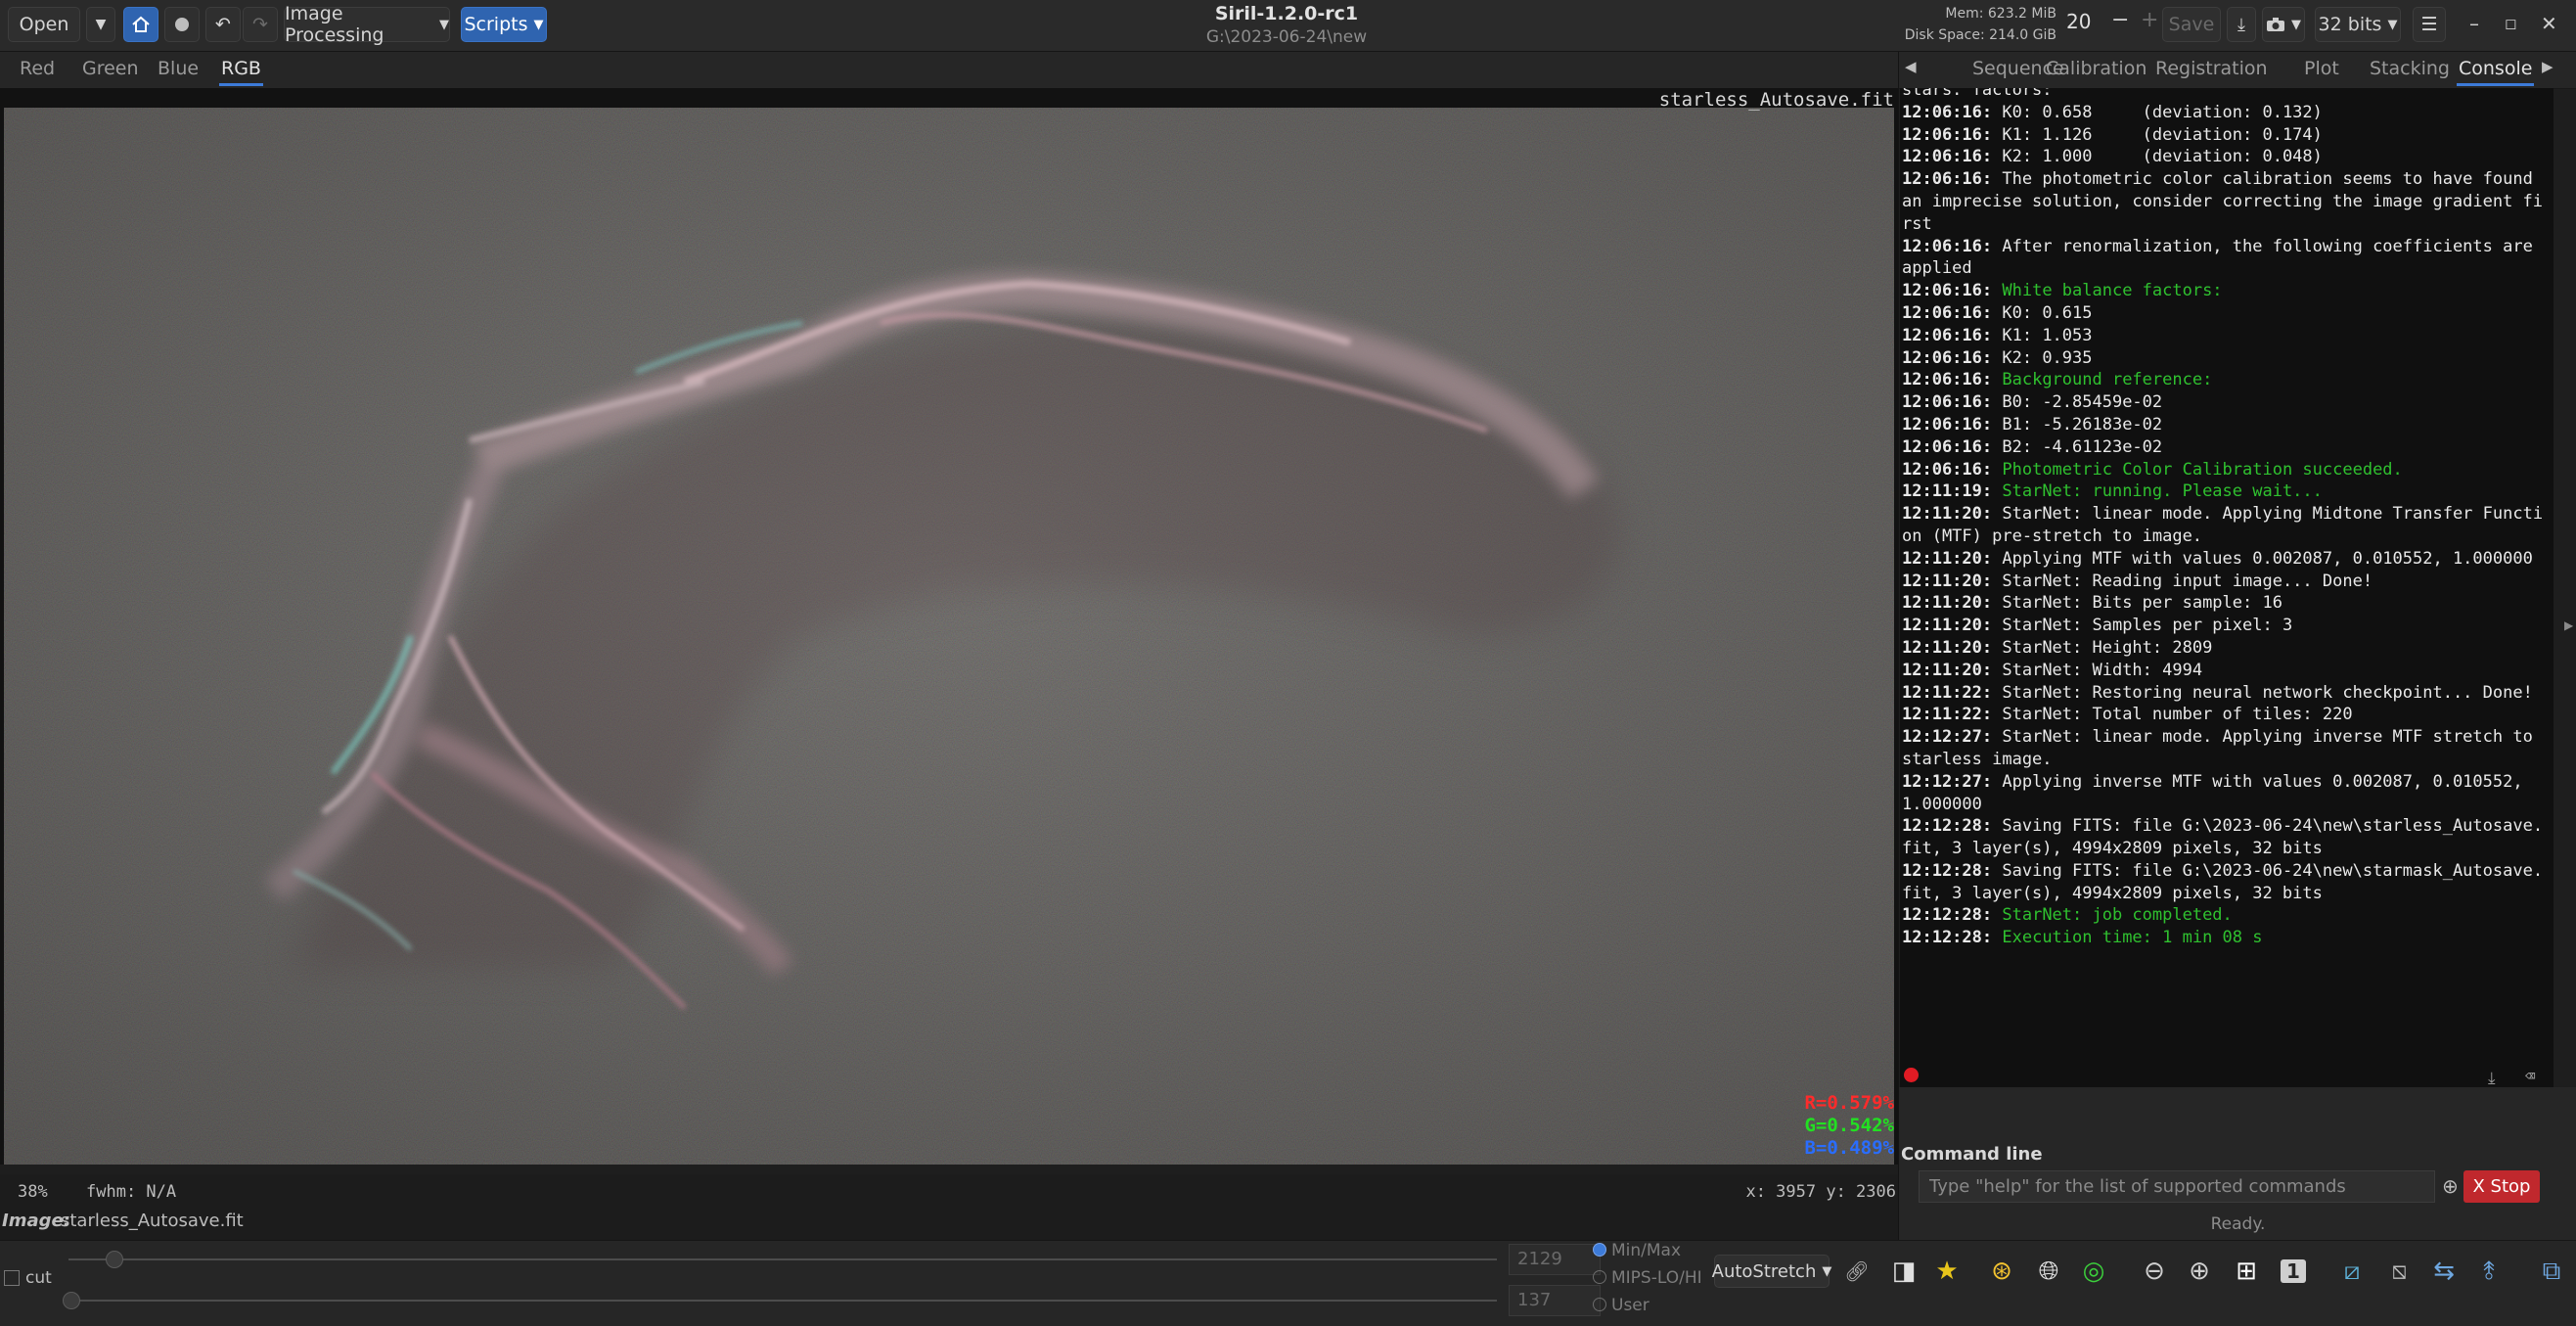 The width and height of the screenshot is (2576, 1326). Describe the element at coordinates (114, 1259) in the screenshot. I see `max-slider-knob` at that location.